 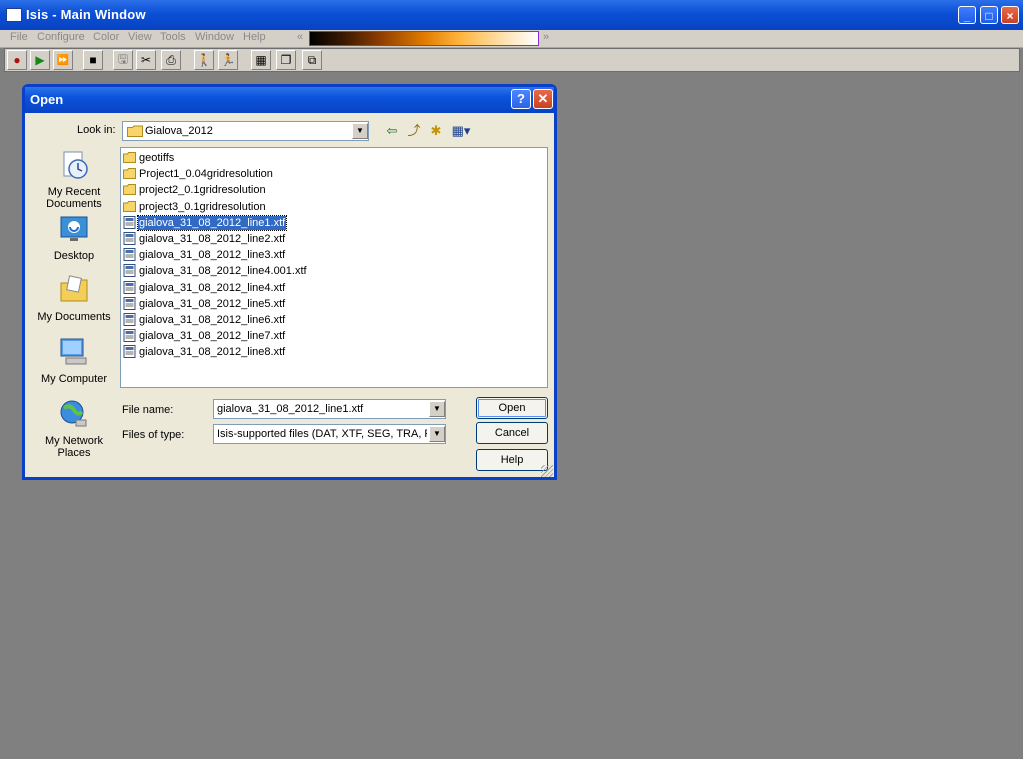 I want to click on close-button: ×, so click(x=1010, y=15).